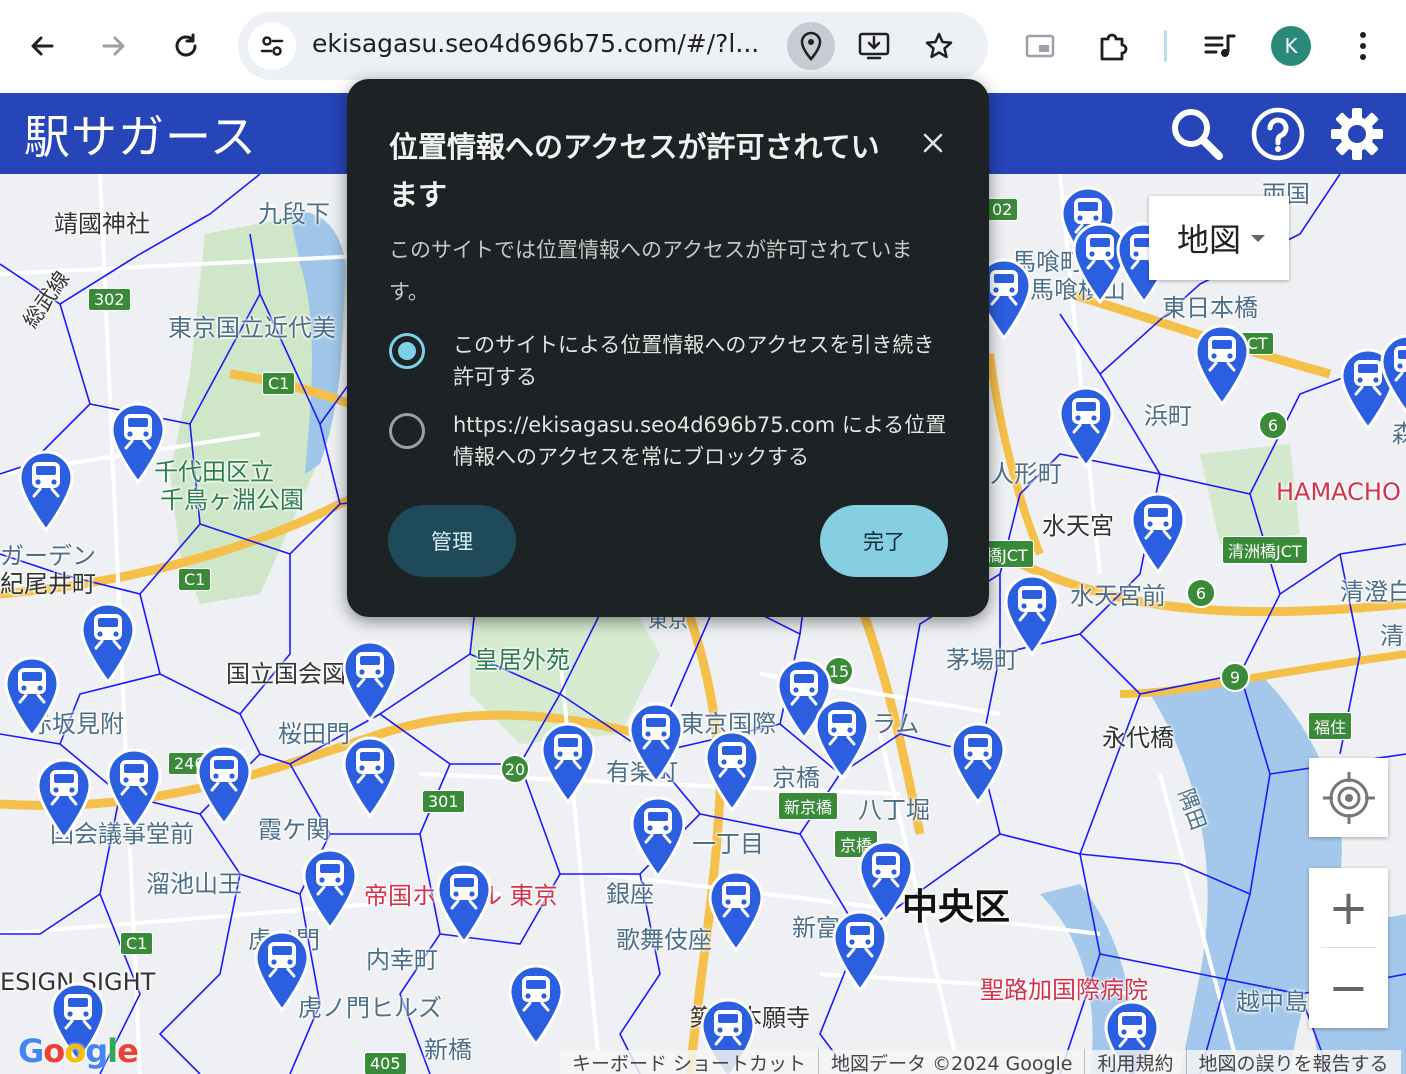 This screenshot has width=1406, height=1074. I want to click on map-label: ラム, so click(896, 724).